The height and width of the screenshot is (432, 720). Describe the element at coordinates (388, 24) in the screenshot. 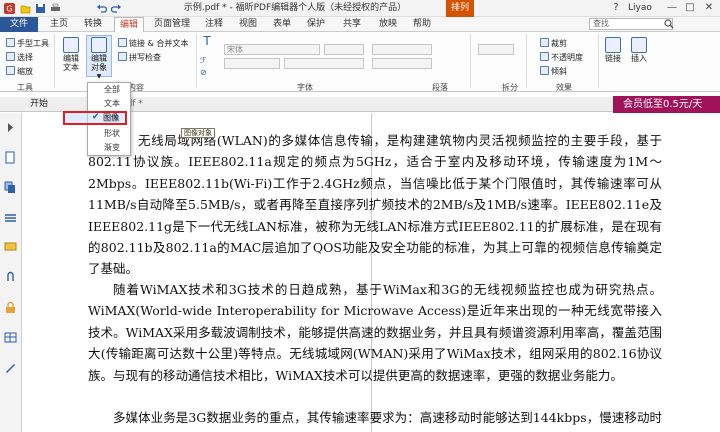

I see `tab-slideshow: 放映` at that location.